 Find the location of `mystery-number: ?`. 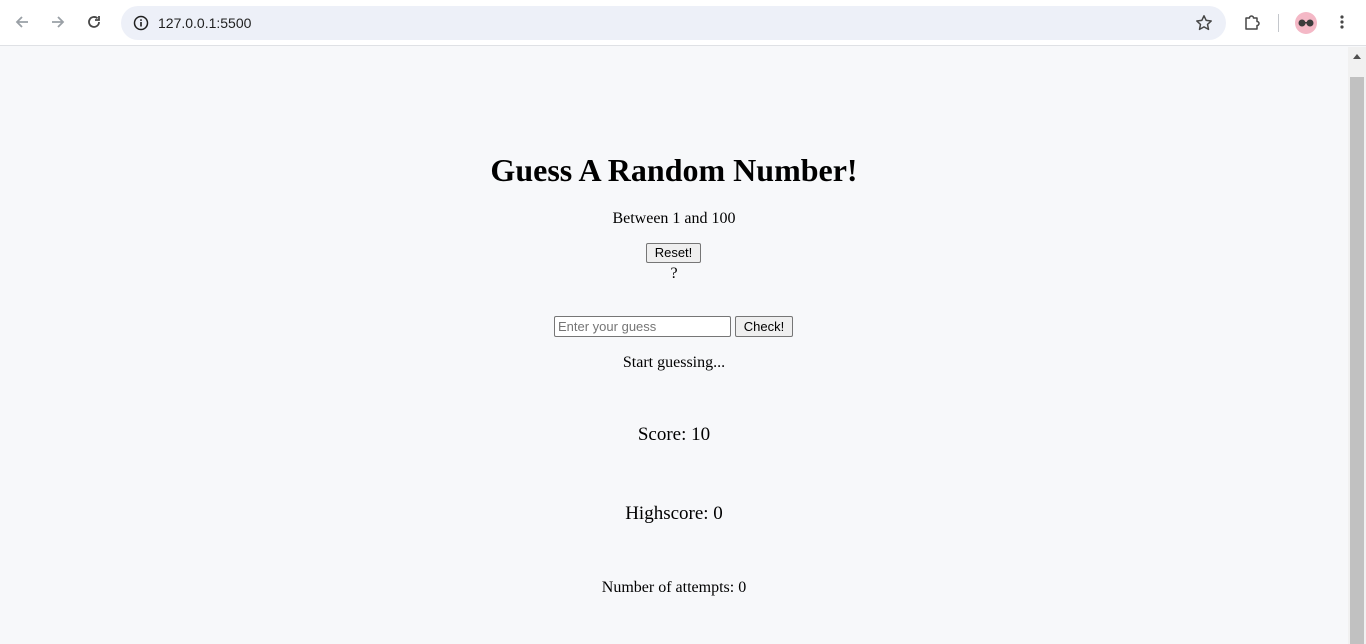

mystery-number: ? is located at coordinates (674, 273).